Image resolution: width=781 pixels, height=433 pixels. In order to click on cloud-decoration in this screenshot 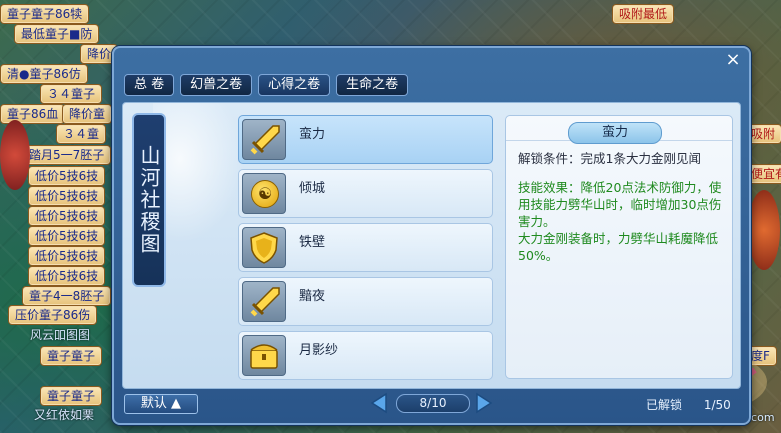, I will do `click(198, 173)`.